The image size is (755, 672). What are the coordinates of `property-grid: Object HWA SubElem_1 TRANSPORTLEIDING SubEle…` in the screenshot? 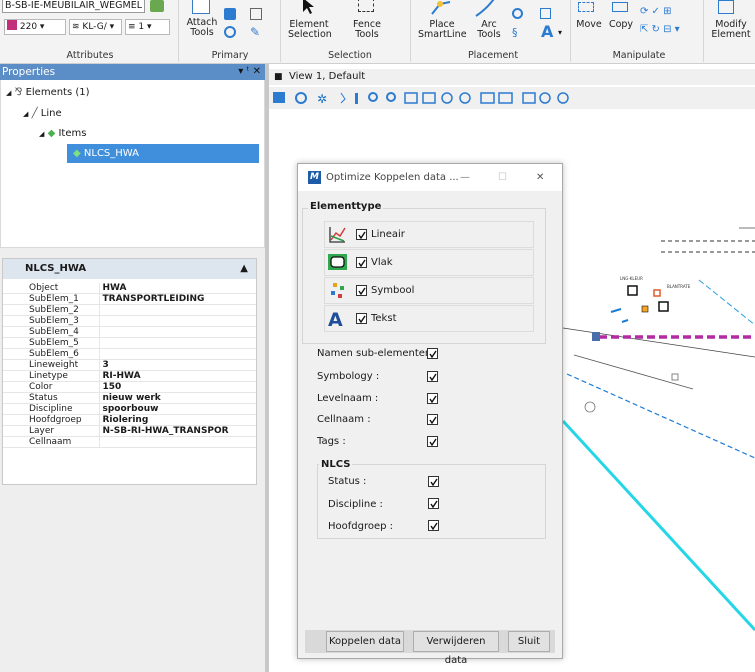 It's located at (129, 365).